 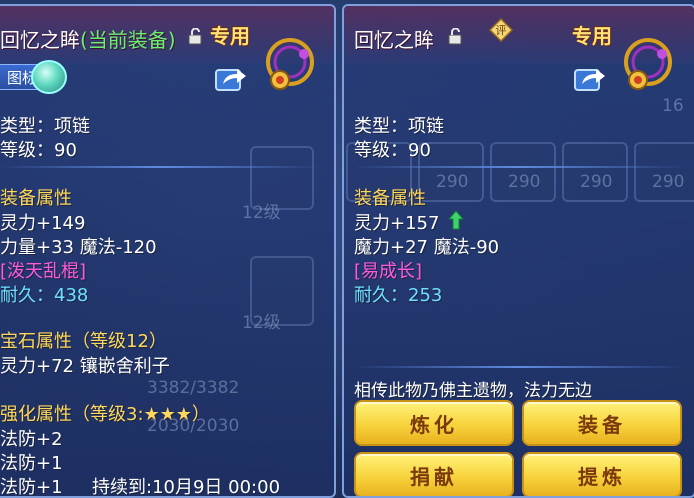 What do you see at coordinates (425, 295) in the screenshot?
I see `durability-value: 253` at bounding box center [425, 295].